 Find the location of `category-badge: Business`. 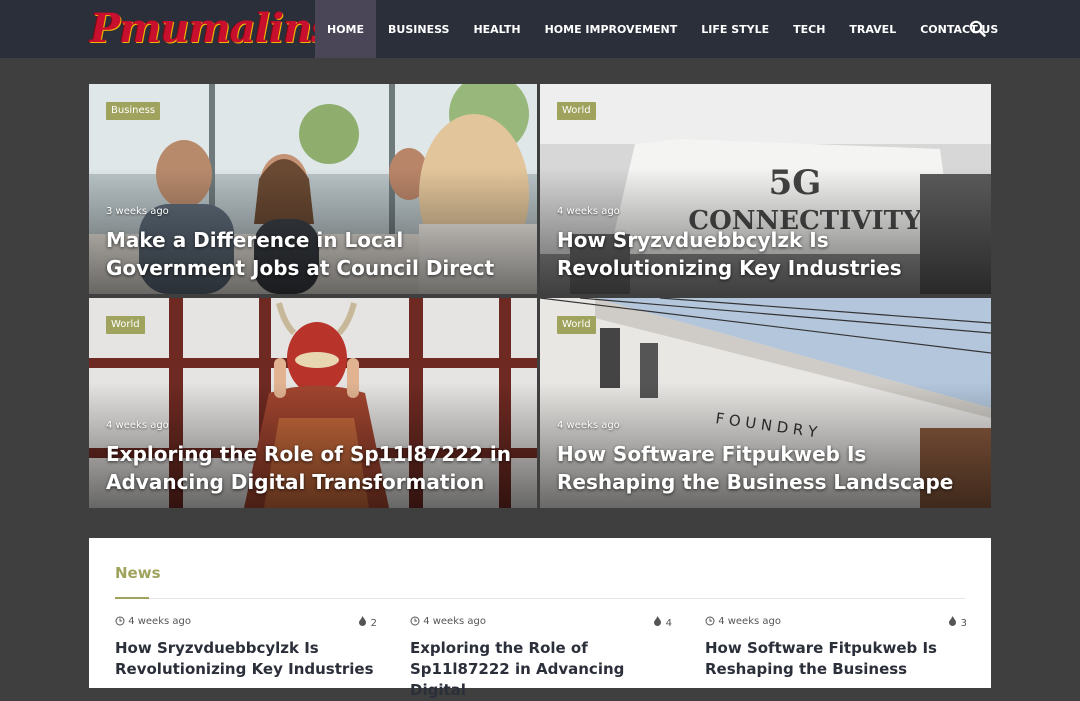

category-badge: Business is located at coordinates (133, 111).